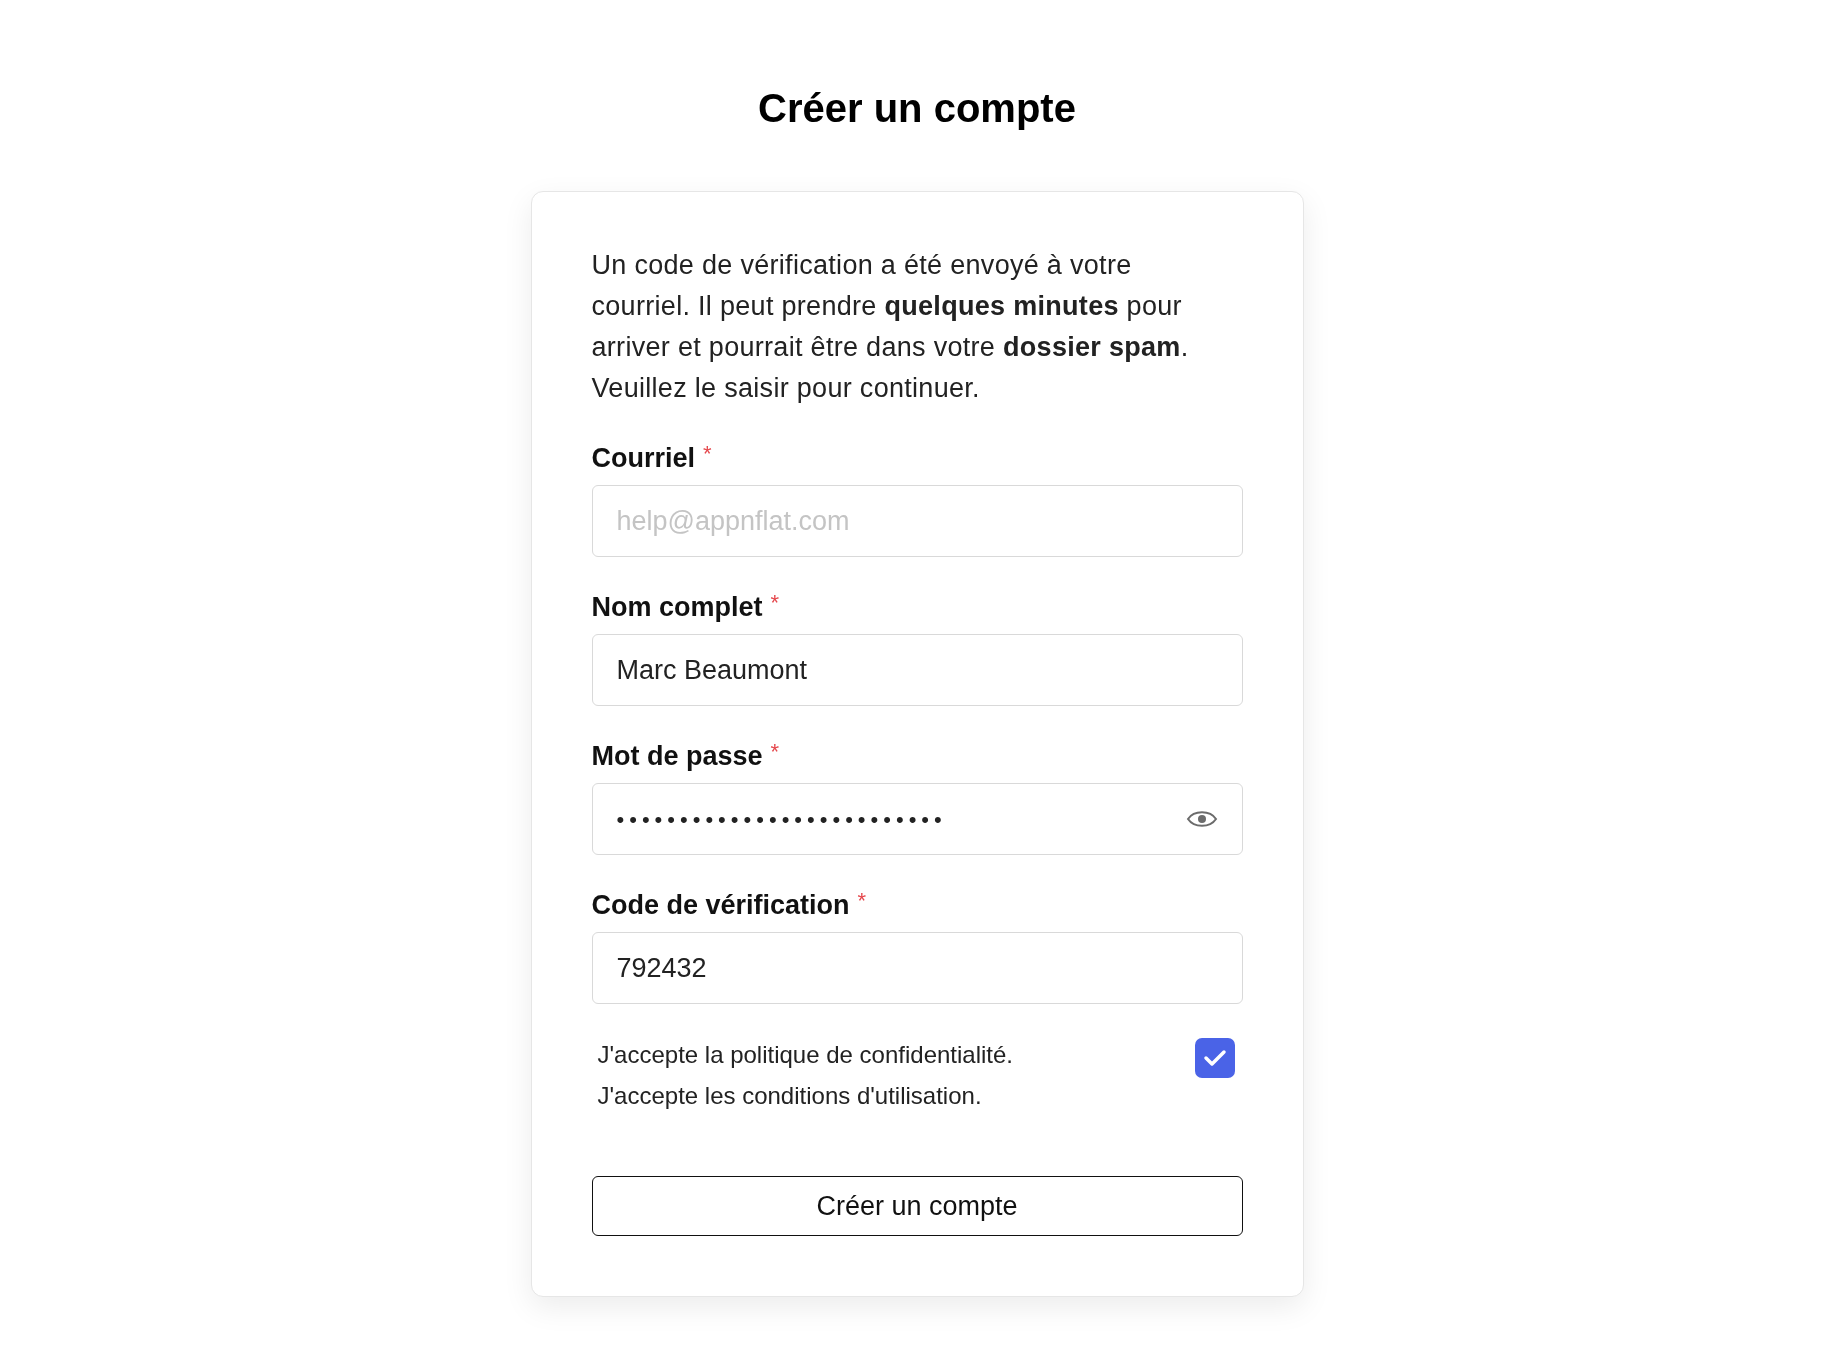  I want to click on intro-paragraph: Un code de vérification a été envoyé à votre courriel. Il peut prendre quelques minutes pour arriver et pourrait être dans votre dossier spam. Veuillez le saisir pour continuer., so click(890, 327).